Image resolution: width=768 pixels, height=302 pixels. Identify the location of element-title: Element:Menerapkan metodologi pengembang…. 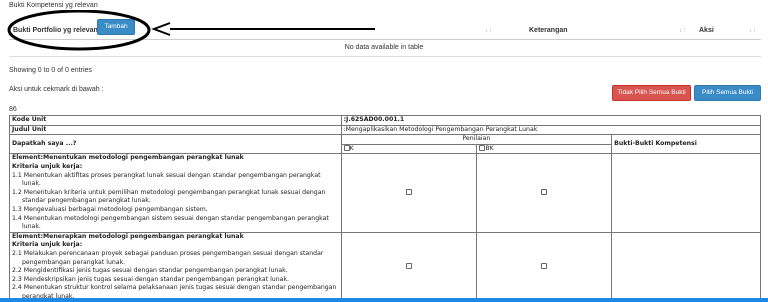
(128, 236).